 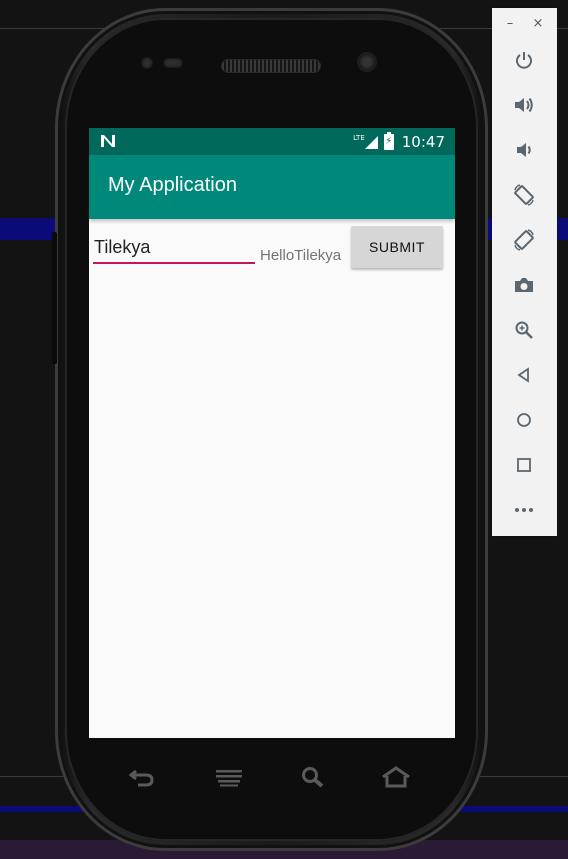 I want to click on menu-icon, so click(x=229, y=777).